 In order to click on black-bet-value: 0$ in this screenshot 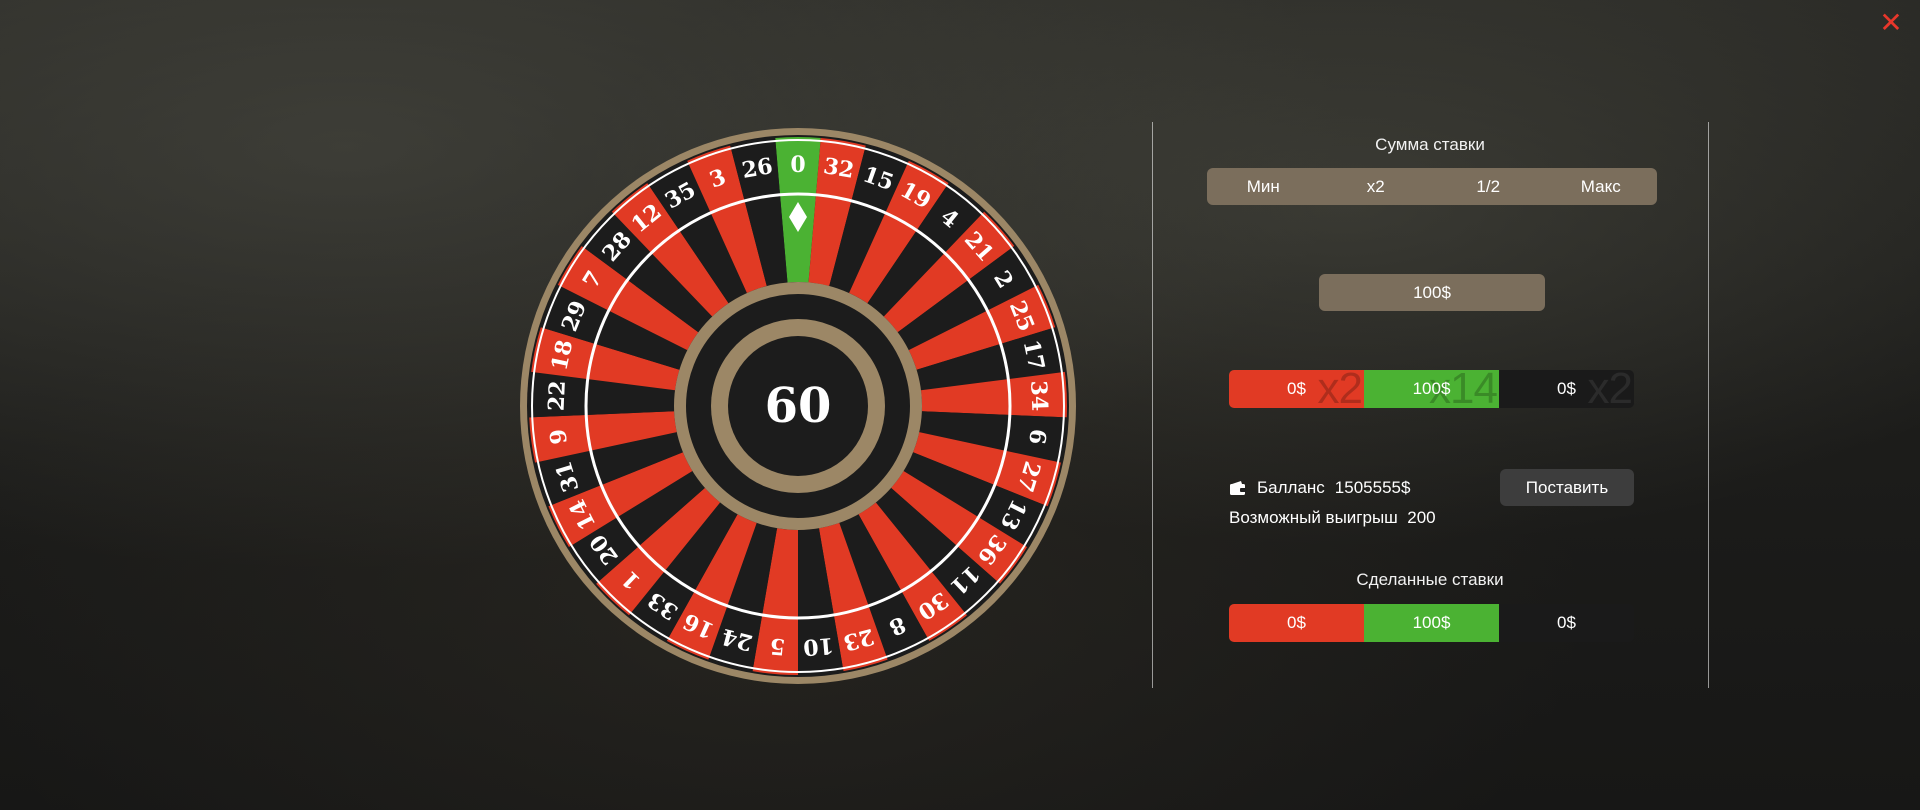, I will do `click(1566, 388)`.